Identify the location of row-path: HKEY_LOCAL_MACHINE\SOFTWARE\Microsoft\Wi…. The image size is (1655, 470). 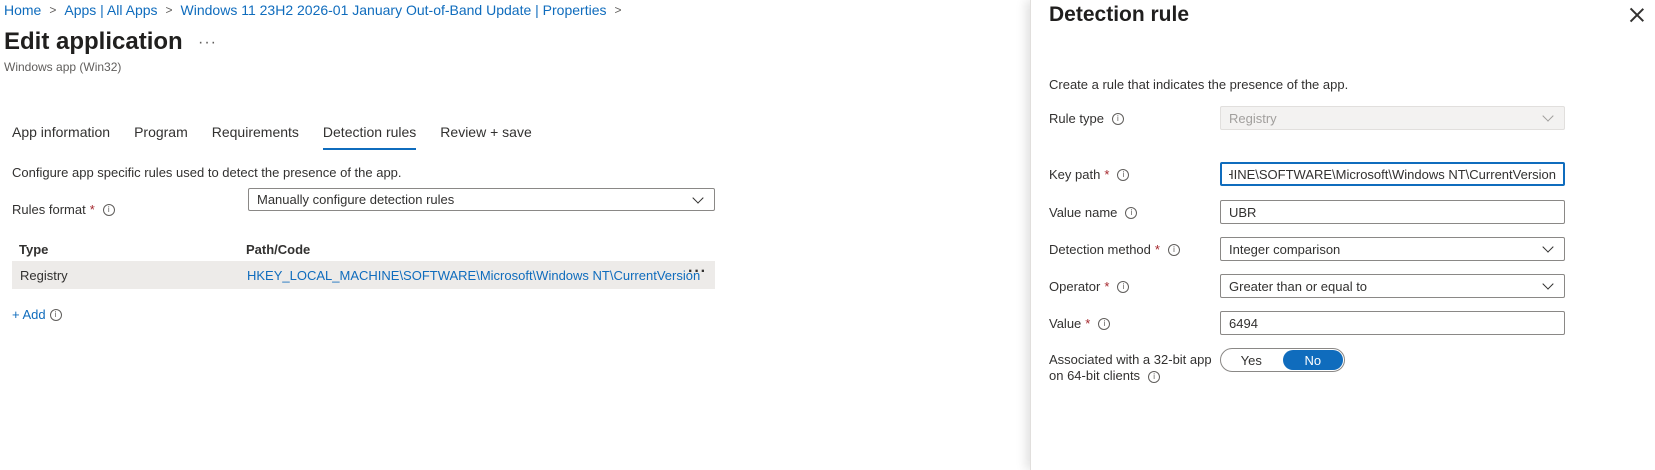
(473, 275).